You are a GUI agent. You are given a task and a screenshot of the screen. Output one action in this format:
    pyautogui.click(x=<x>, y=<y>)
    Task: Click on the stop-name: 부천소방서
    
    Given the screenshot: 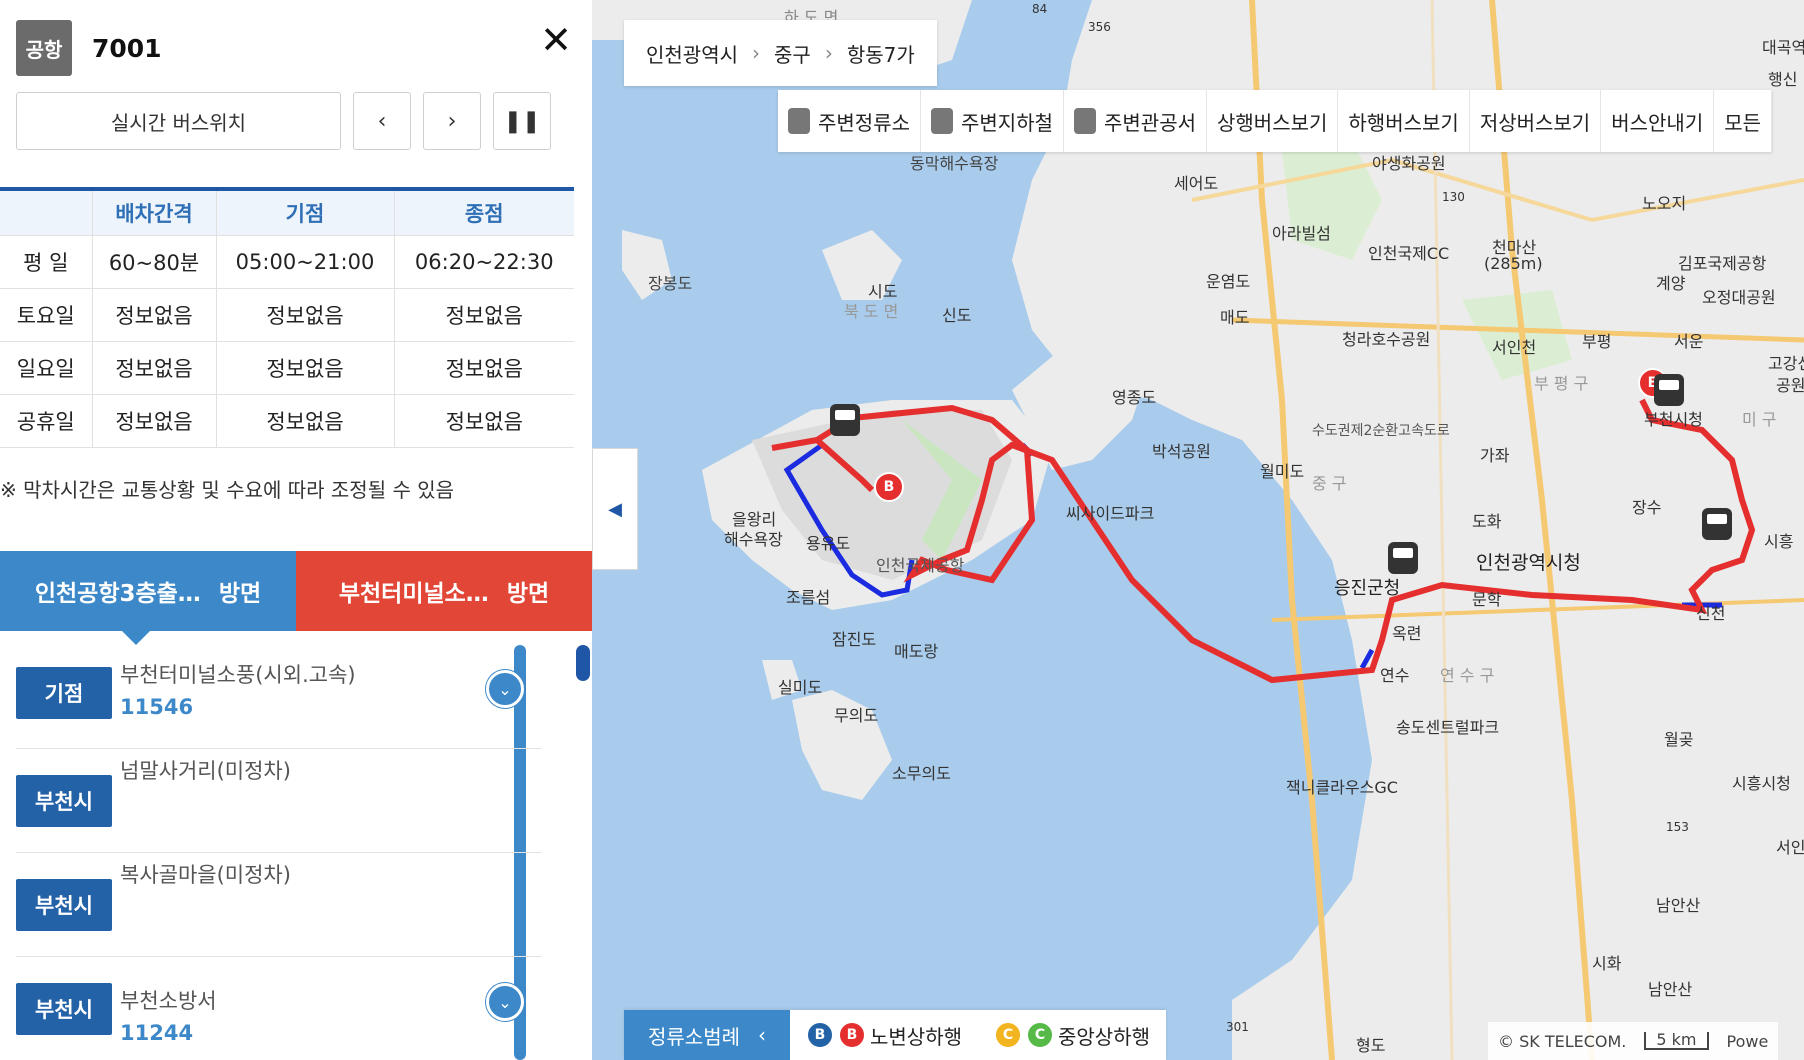 What is the action you would take?
    pyautogui.click(x=168, y=1000)
    